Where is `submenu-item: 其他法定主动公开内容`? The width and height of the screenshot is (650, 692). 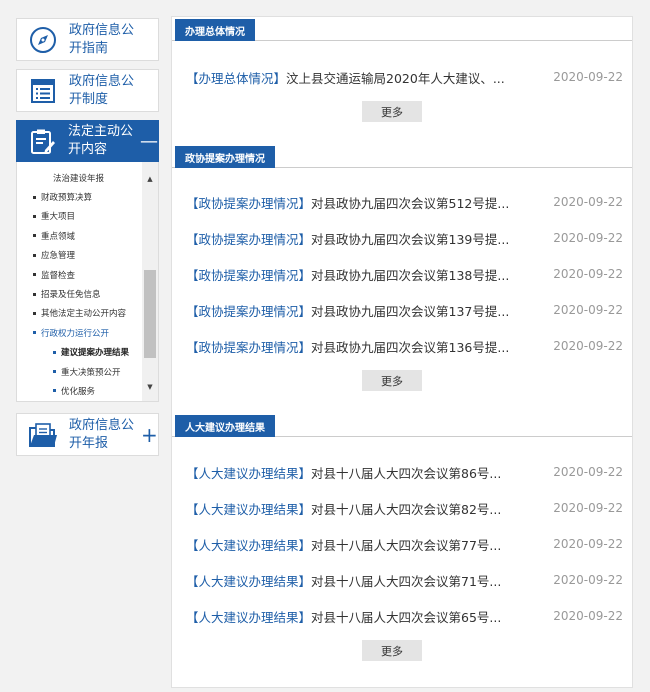 submenu-item: 其他法定主动公开内容 is located at coordinates (80, 313).